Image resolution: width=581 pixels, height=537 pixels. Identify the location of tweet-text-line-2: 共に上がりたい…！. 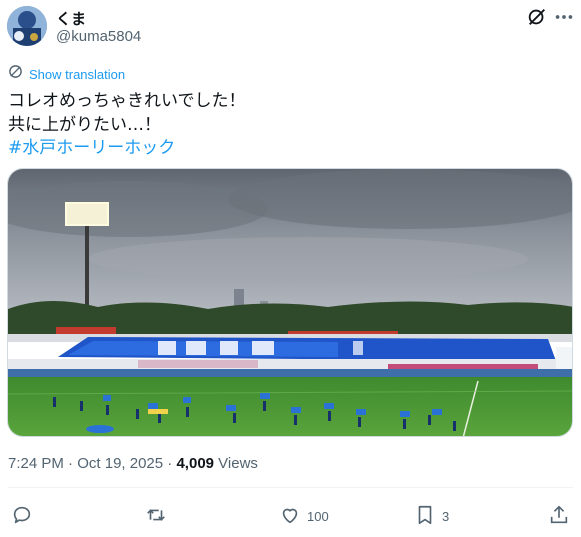
(84, 125).